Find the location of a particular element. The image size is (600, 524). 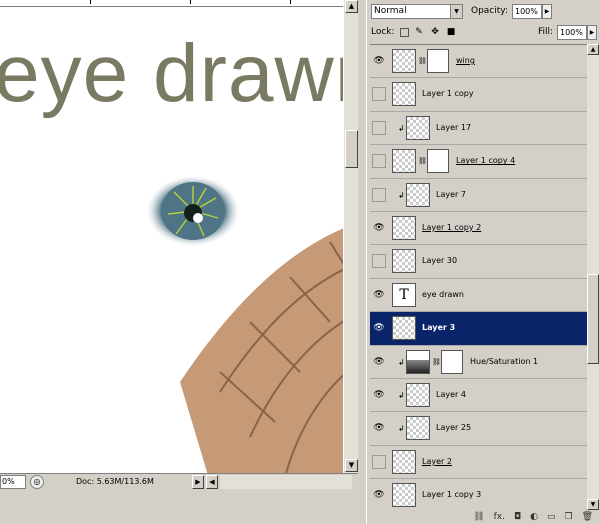

layer-row: ↲ Layer 7 is located at coordinates (478, 195).